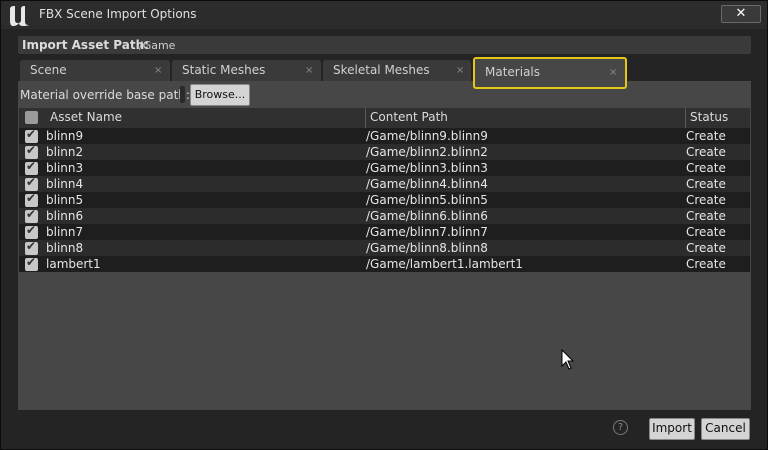 Image resolution: width=768 pixels, height=450 pixels. Describe the element at coordinates (65, 168) in the screenshot. I see `asset-name-cell: blinn3` at that location.